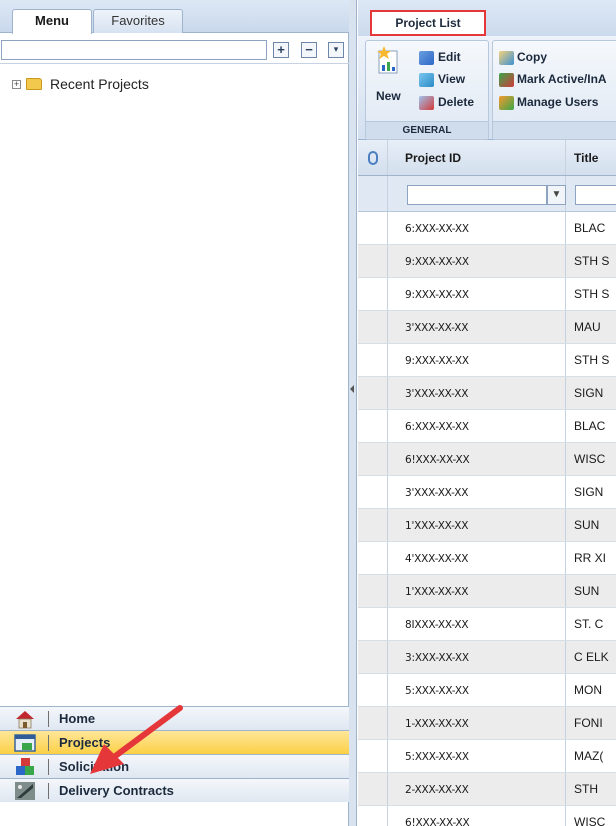 This screenshot has width=616, height=826. What do you see at coordinates (426, 103) in the screenshot?
I see `delete-icon` at bounding box center [426, 103].